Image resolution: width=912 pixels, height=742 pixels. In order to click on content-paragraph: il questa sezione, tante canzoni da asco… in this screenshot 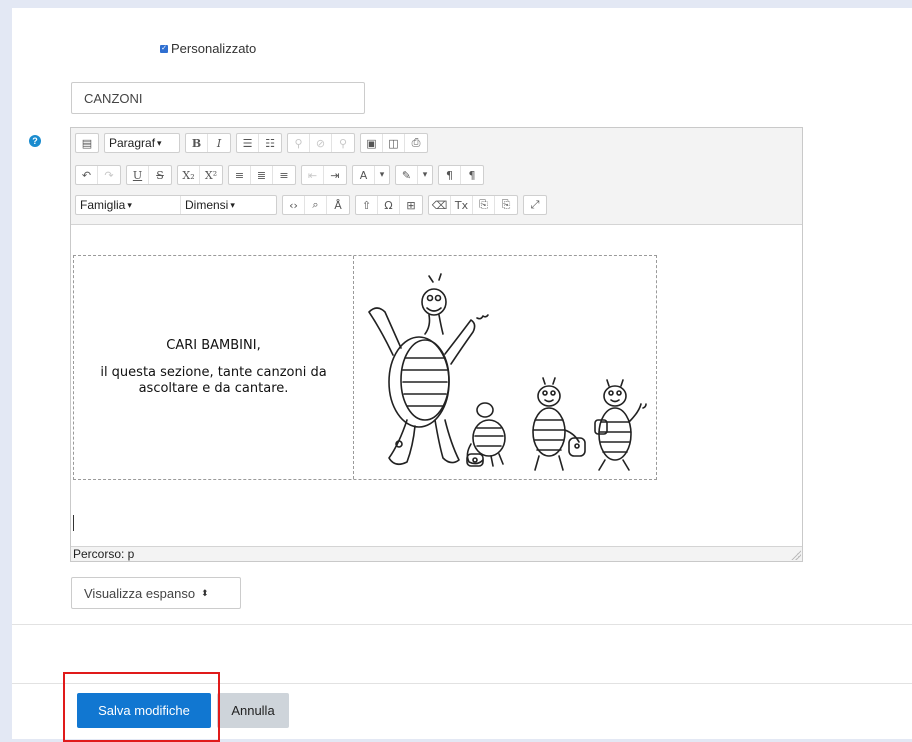, I will do `click(213, 380)`.